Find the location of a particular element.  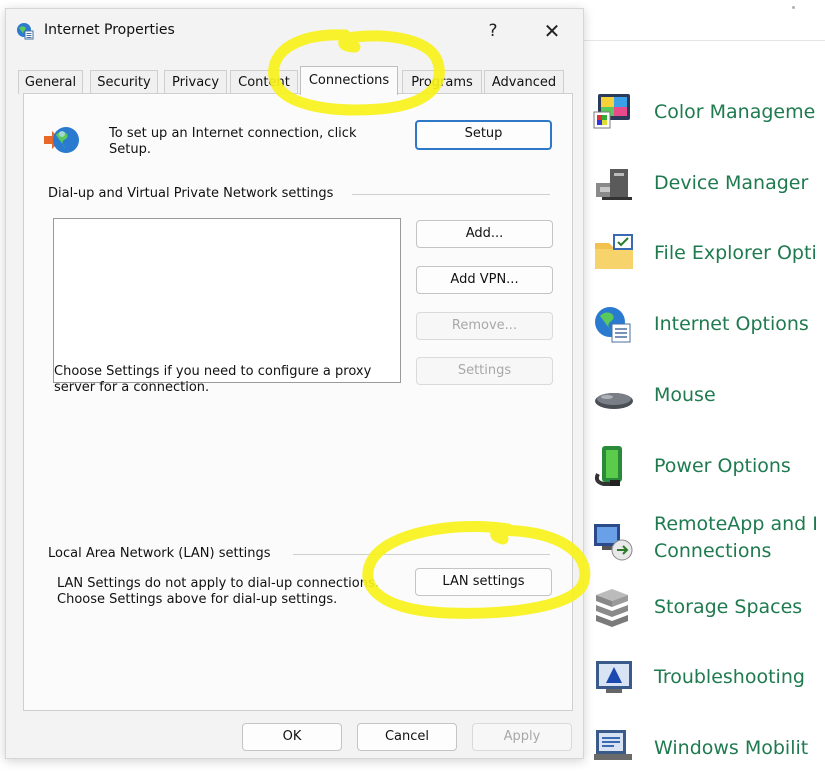

cp-item-label: File Explorer Opti is located at coordinates (735, 253).